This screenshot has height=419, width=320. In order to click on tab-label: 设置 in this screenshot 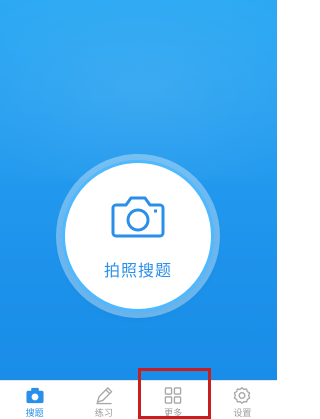, I will do `click(242, 414)`.